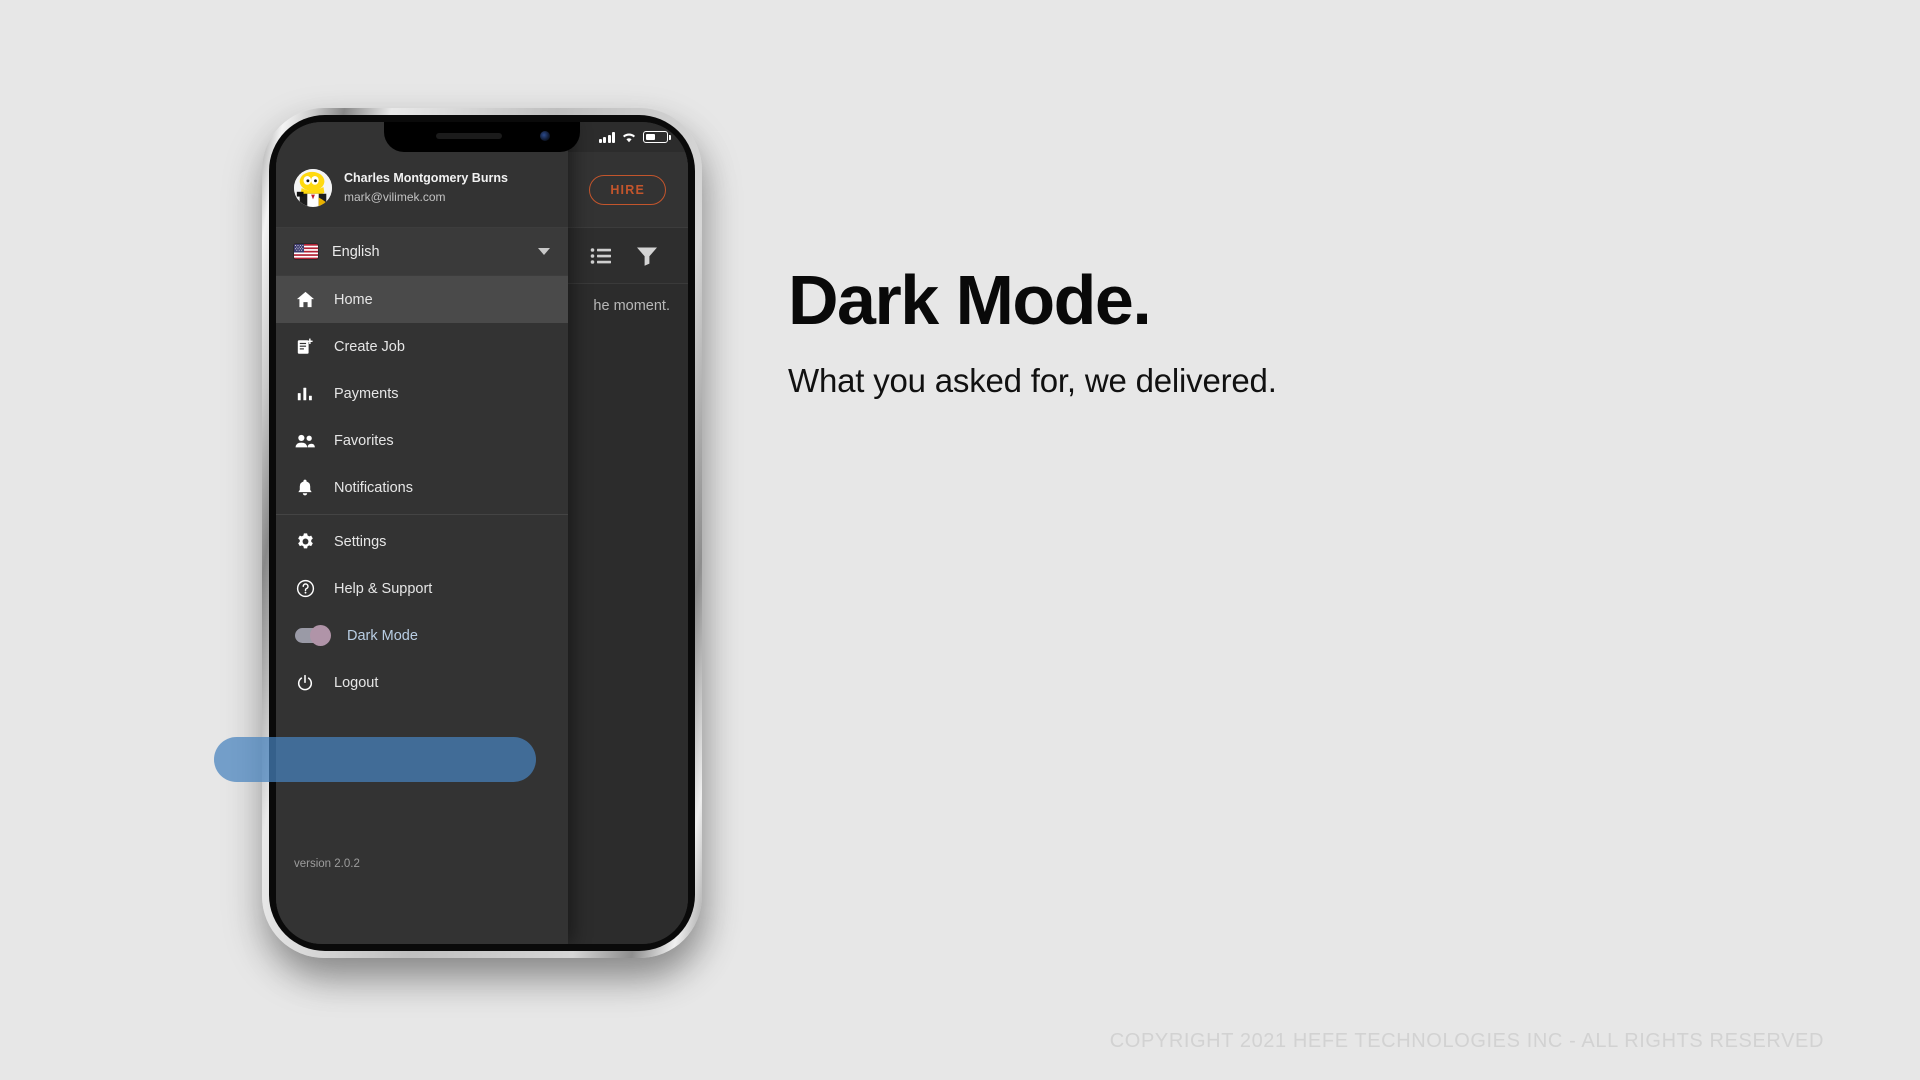  Describe the element at coordinates (629, 137) in the screenshot. I see `wifi-icon` at that location.